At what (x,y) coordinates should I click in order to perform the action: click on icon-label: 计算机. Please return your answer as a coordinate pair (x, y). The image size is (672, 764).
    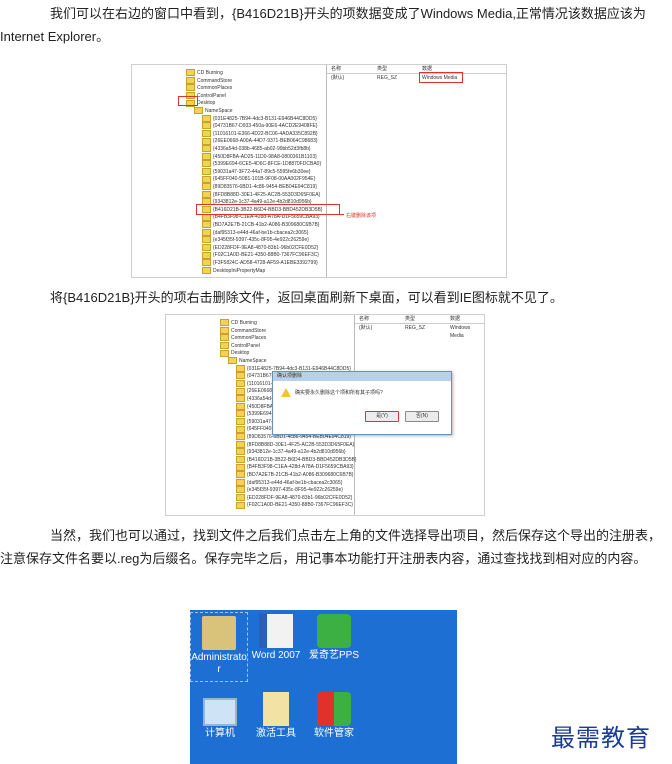
    Looking at the image, I should click on (220, 733).